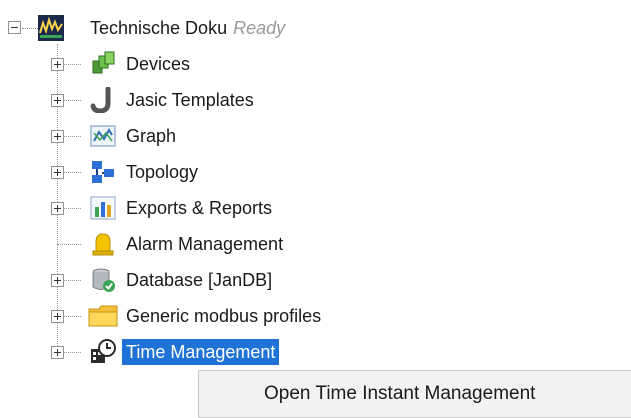  Describe the element at coordinates (201, 352) in the screenshot. I see `tree-node-label-selected: Time Management` at that location.